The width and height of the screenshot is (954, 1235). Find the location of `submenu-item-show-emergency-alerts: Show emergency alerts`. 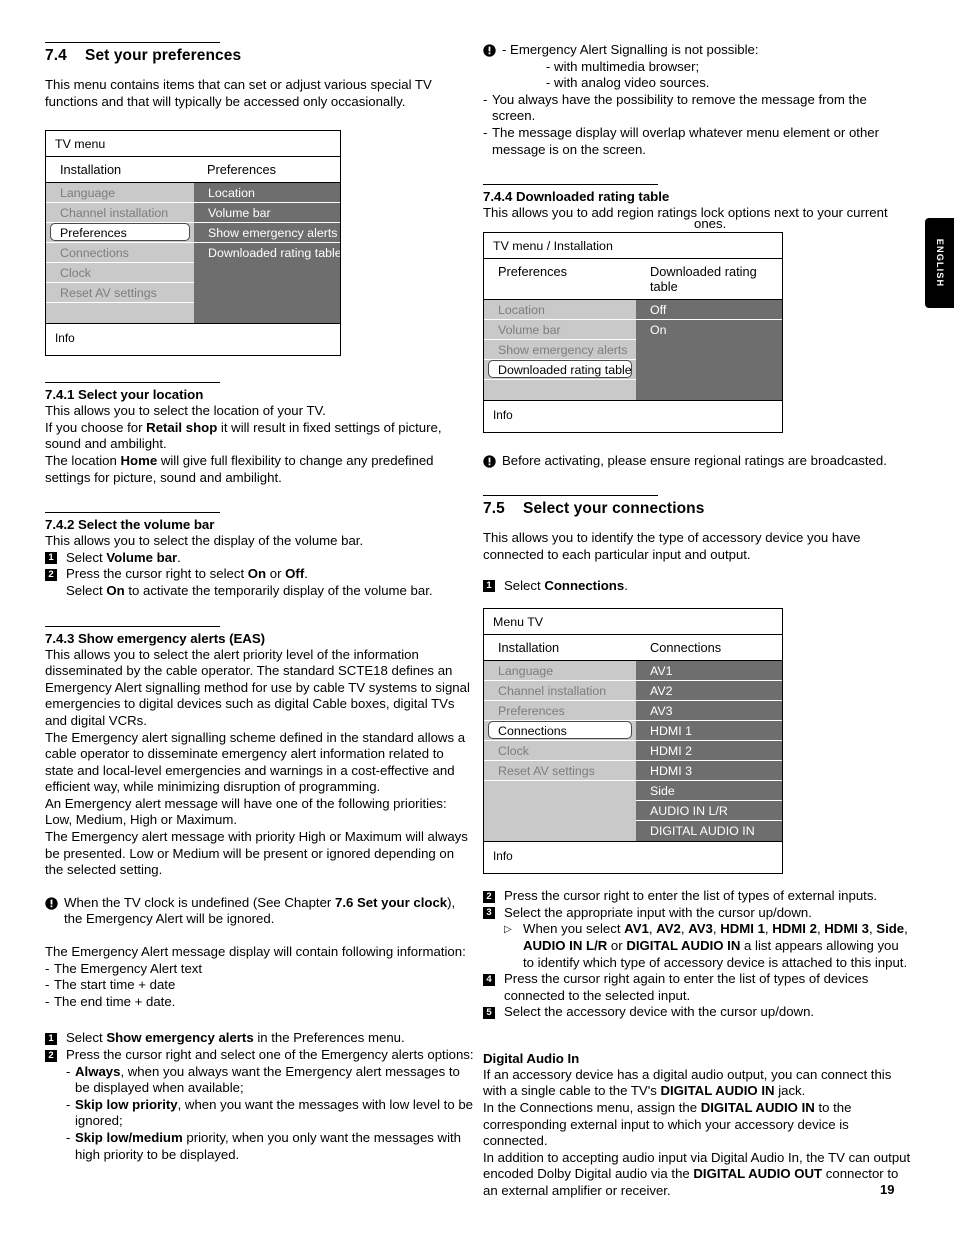

submenu-item-show-emergency-alerts: Show emergency alerts is located at coordinates (267, 233).